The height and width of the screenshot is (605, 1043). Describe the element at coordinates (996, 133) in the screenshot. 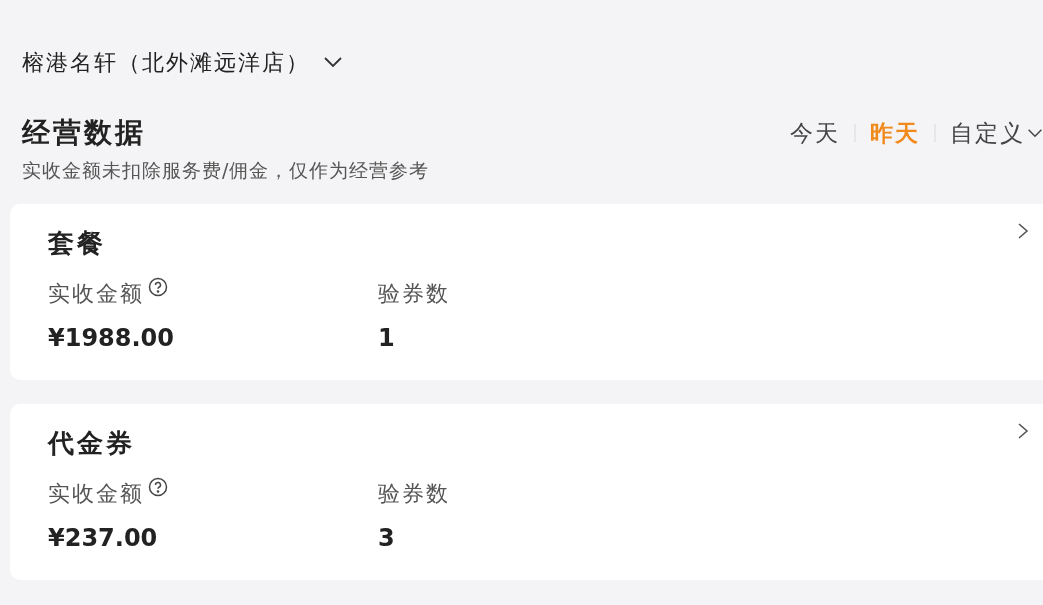

I see `period-tab: 自定义` at that location.